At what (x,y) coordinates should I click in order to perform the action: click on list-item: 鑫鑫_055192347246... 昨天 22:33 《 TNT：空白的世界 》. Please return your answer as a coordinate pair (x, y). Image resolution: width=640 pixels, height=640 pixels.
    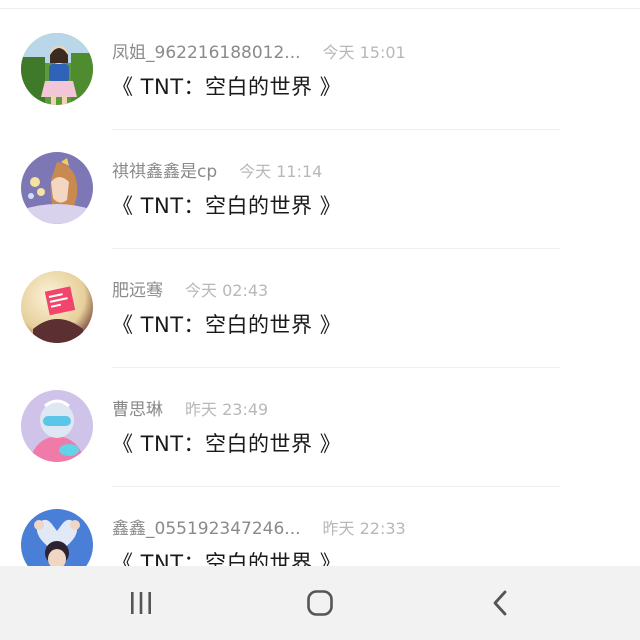
    Looking at the image, I should click on (320, 526).